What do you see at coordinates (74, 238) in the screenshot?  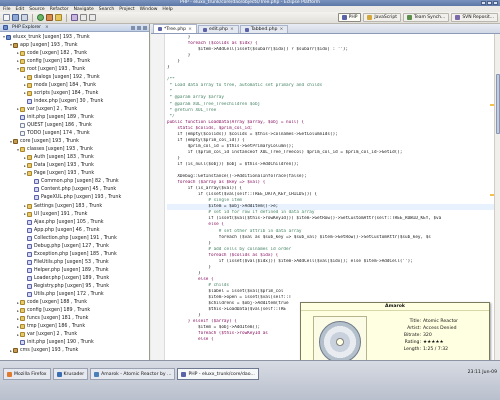 I see `tree-item: Collection.php [uxgen] 191 , Trunk` at bounding box center [74, 238].